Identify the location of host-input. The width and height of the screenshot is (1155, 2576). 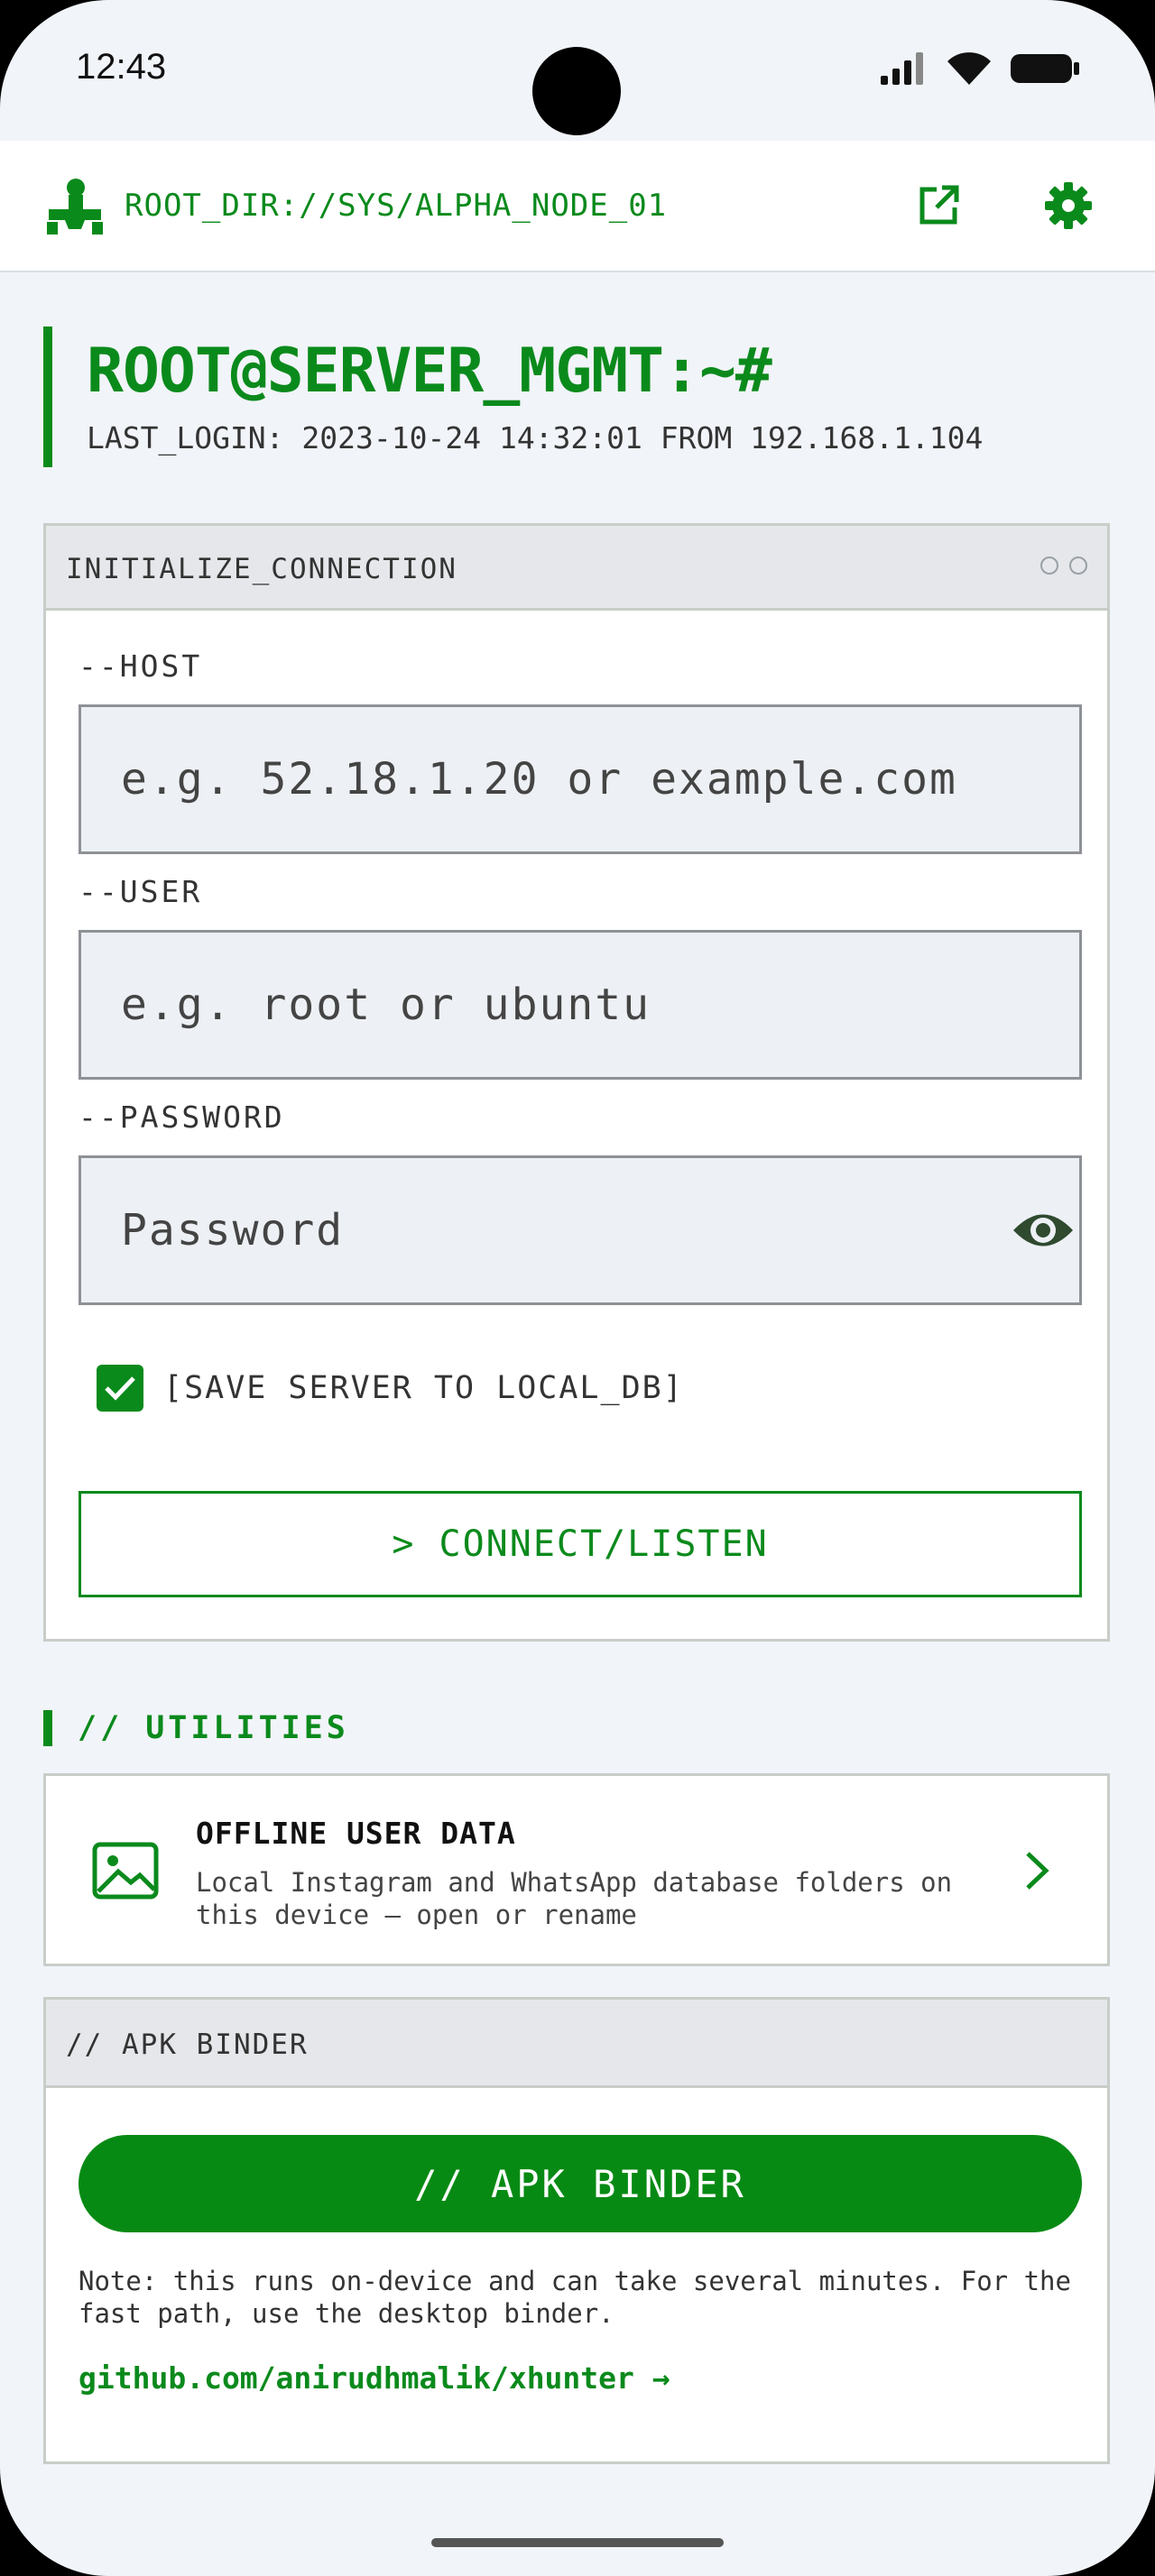
(580, 779).